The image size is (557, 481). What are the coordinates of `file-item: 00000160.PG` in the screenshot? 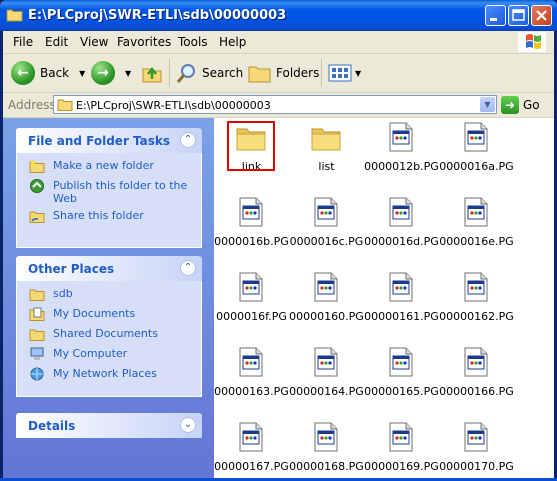 It's located at (326, 299).